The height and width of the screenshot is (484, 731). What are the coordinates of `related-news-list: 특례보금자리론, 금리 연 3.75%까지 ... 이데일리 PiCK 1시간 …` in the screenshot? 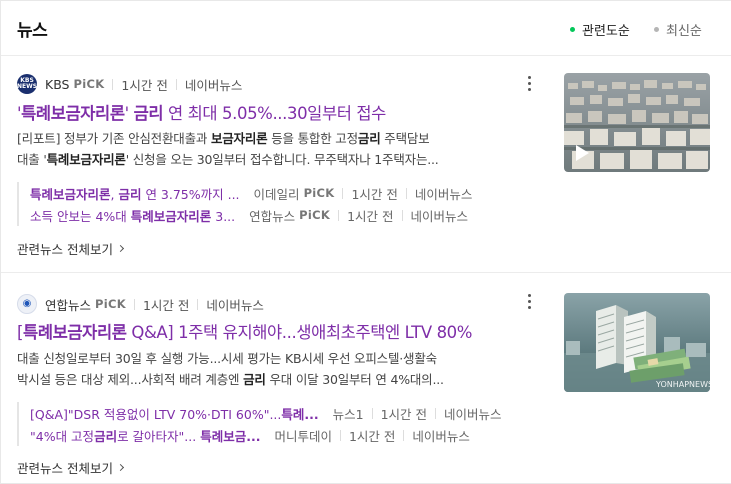 It's located at (273, 204).